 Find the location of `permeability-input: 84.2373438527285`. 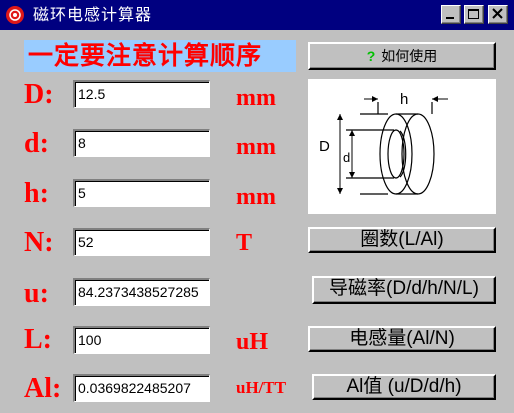

permeability-input: 84.2373438527285 is located at coordinates (141, 292).